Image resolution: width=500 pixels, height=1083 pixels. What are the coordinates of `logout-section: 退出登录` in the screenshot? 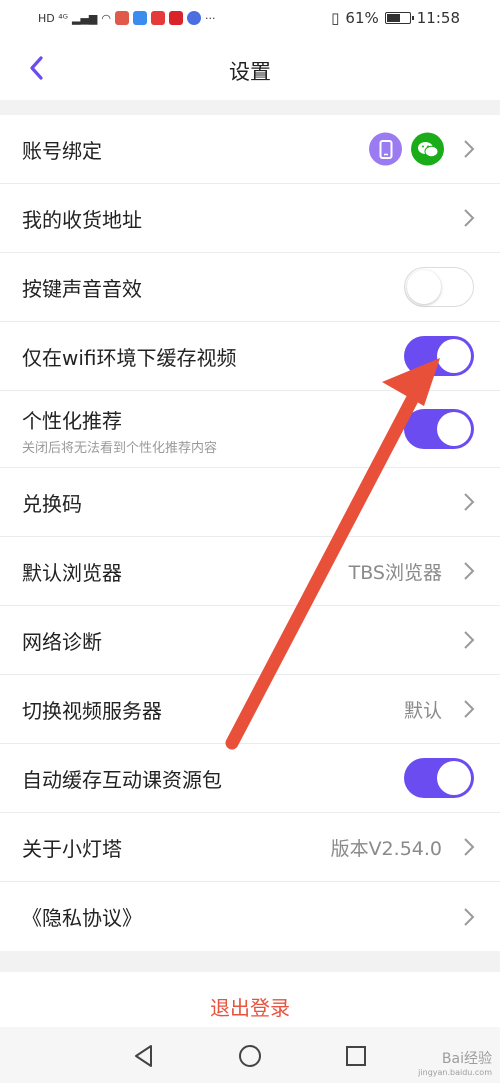 It's located at (250, 999).